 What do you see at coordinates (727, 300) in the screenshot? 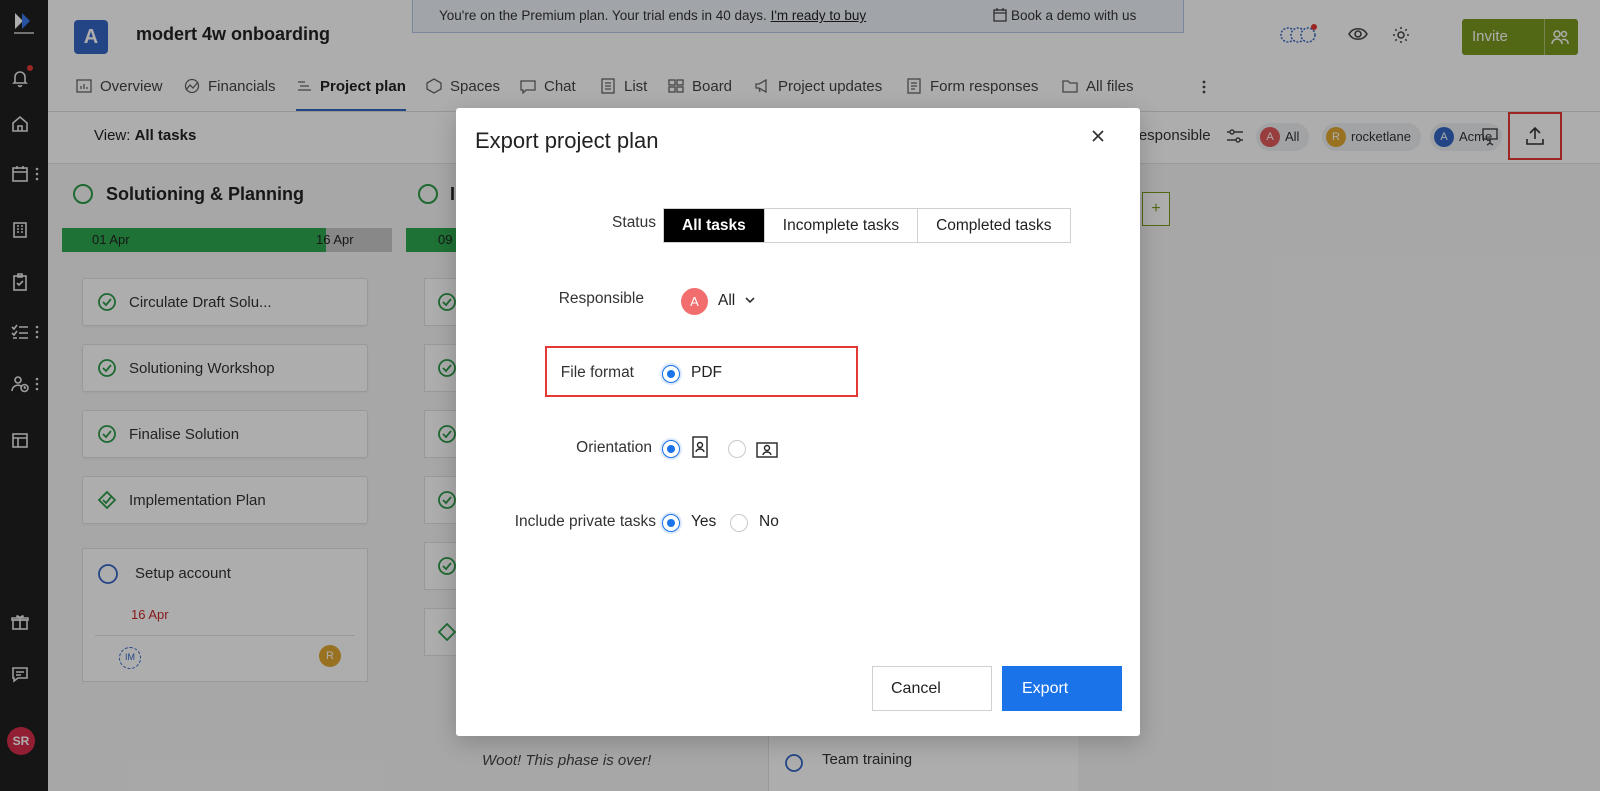
I see `responsible-value: All` at bounding box center [727, 300].